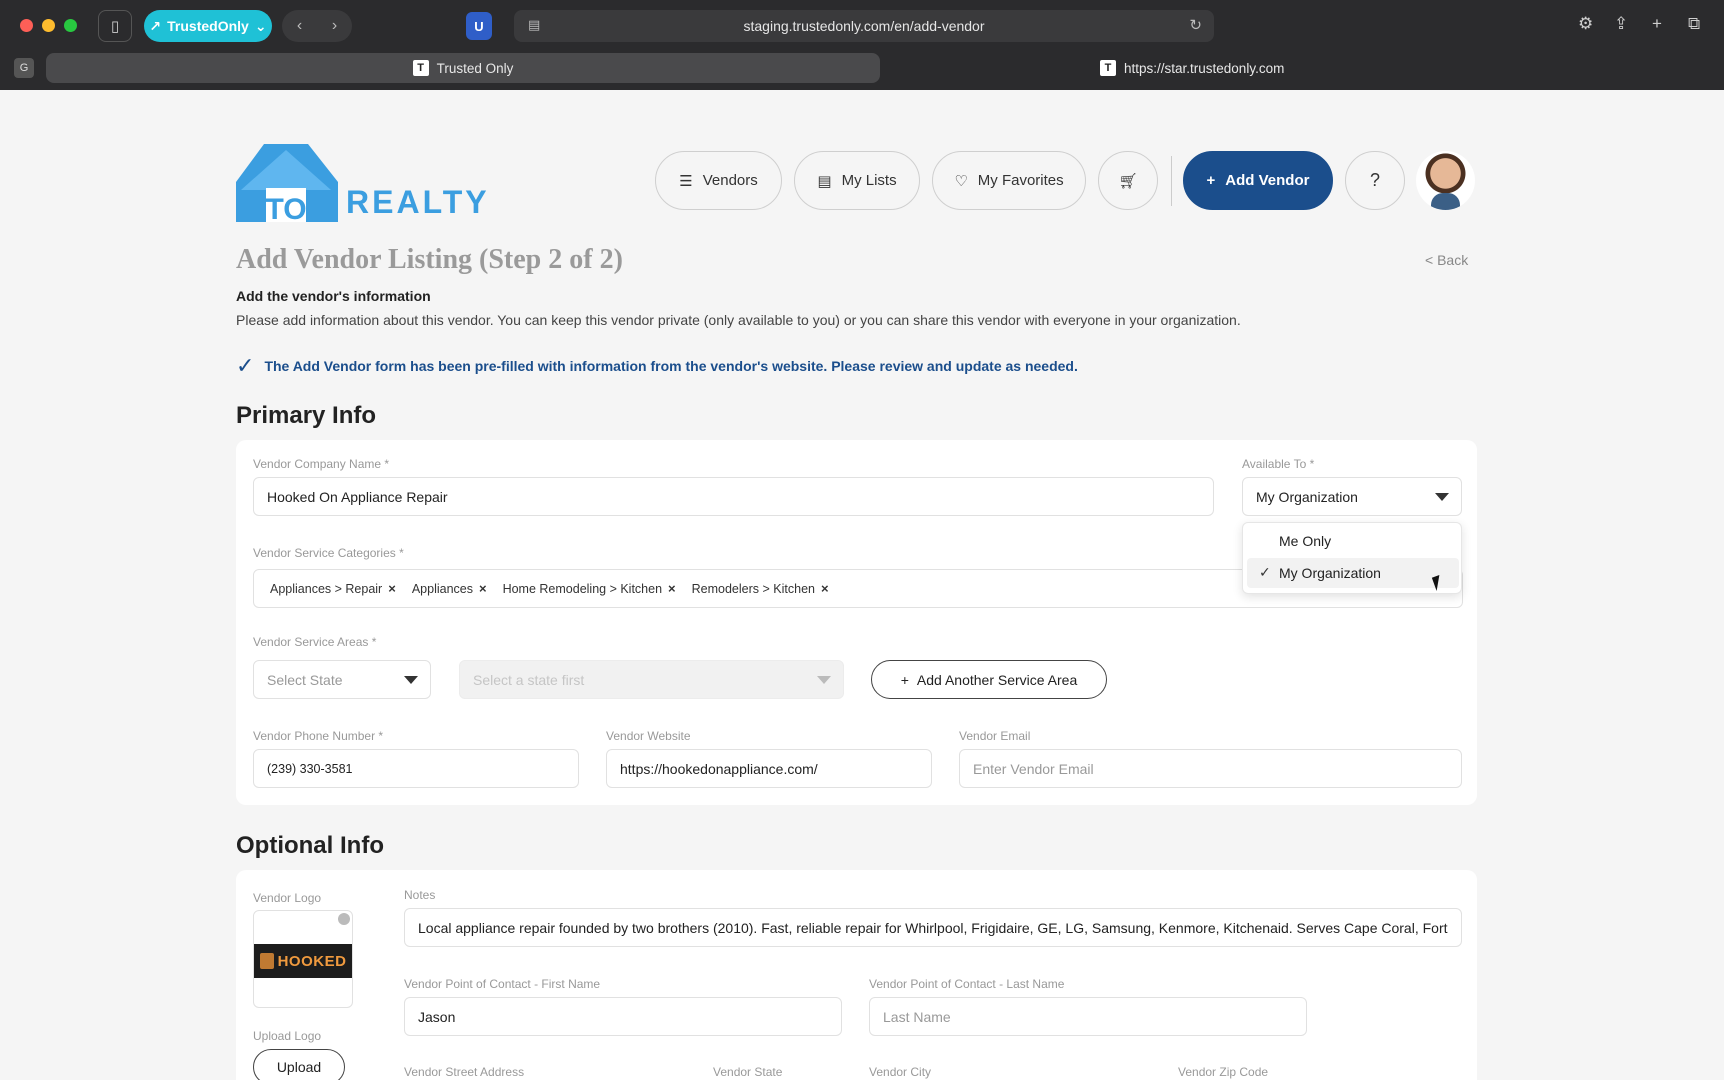 This screenshot has width=1724, height=1080. Describe the element at coordinates (315, 642) in the screenshot. I see `service-areas-label: Vendor Service Areas *` at that location.